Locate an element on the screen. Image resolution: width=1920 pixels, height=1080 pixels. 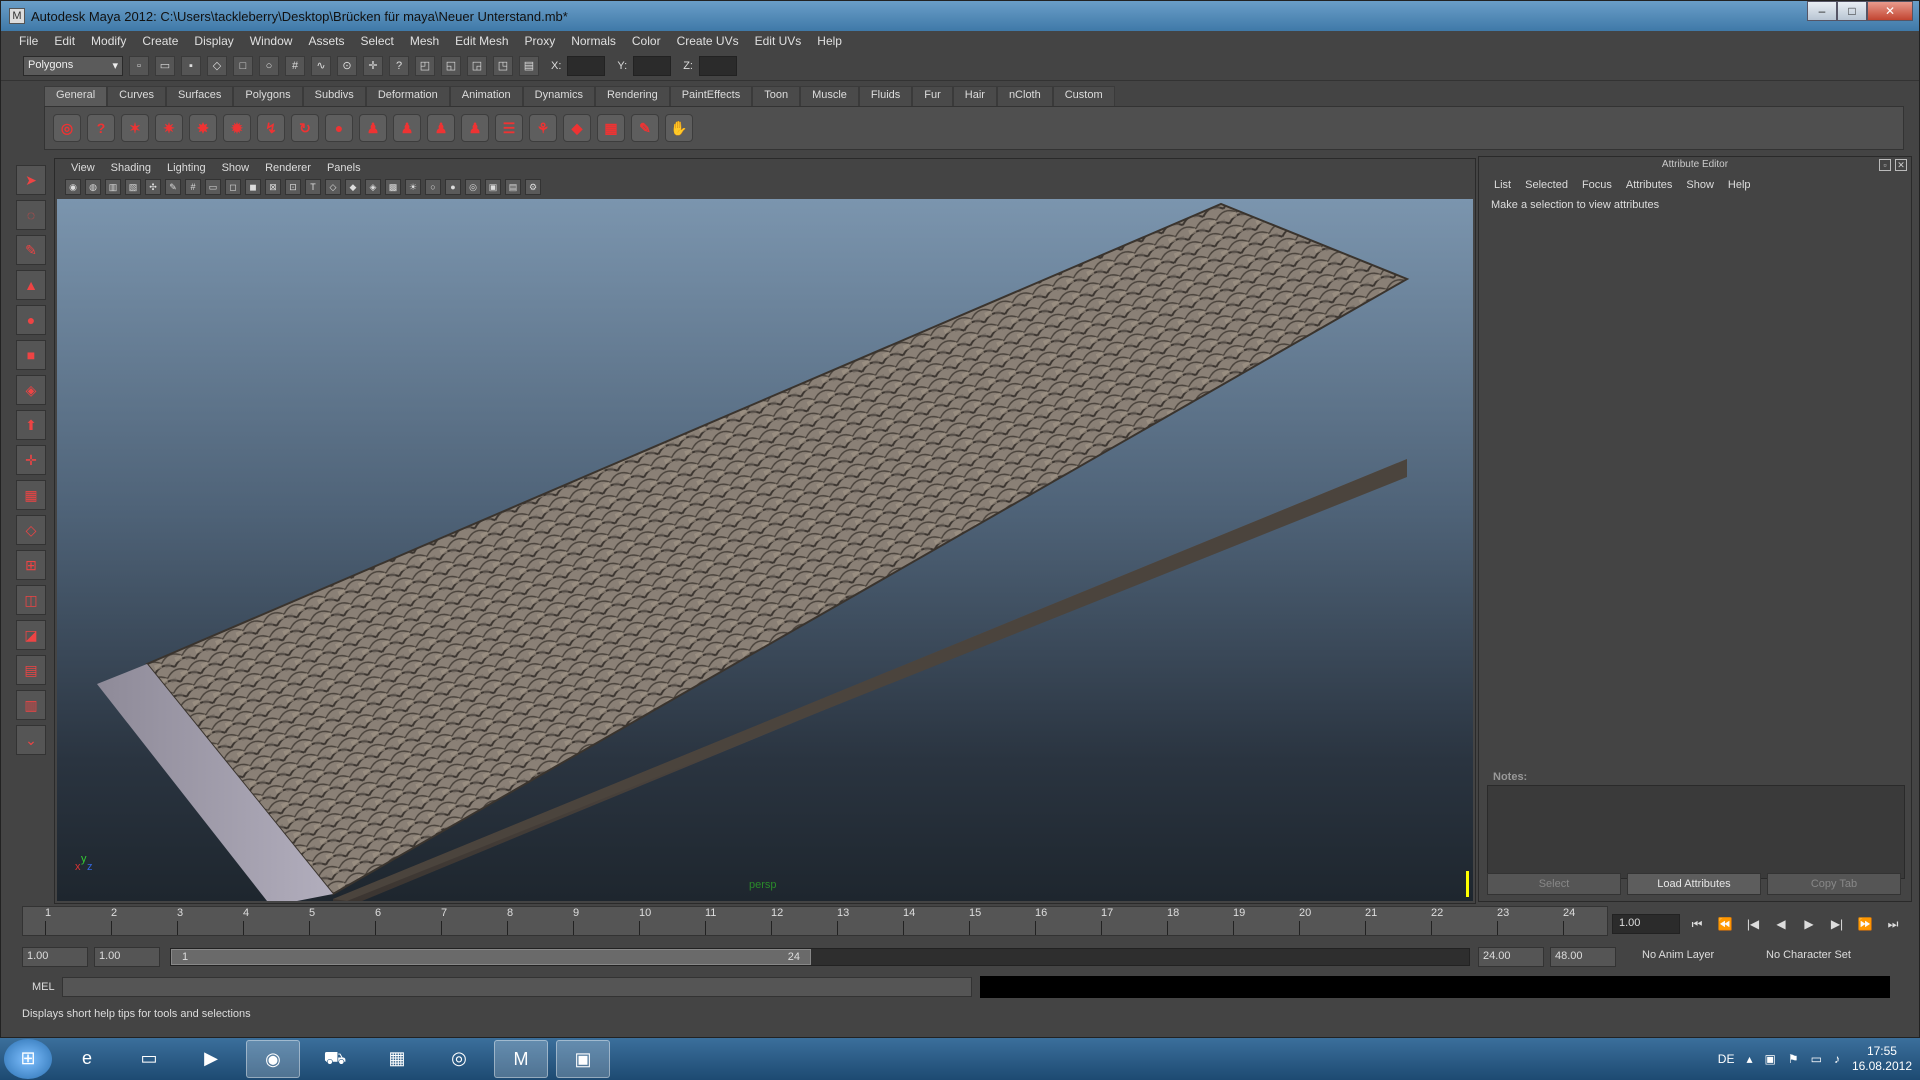
network-icon: ▭ is located at coordinates (1816, 1059).